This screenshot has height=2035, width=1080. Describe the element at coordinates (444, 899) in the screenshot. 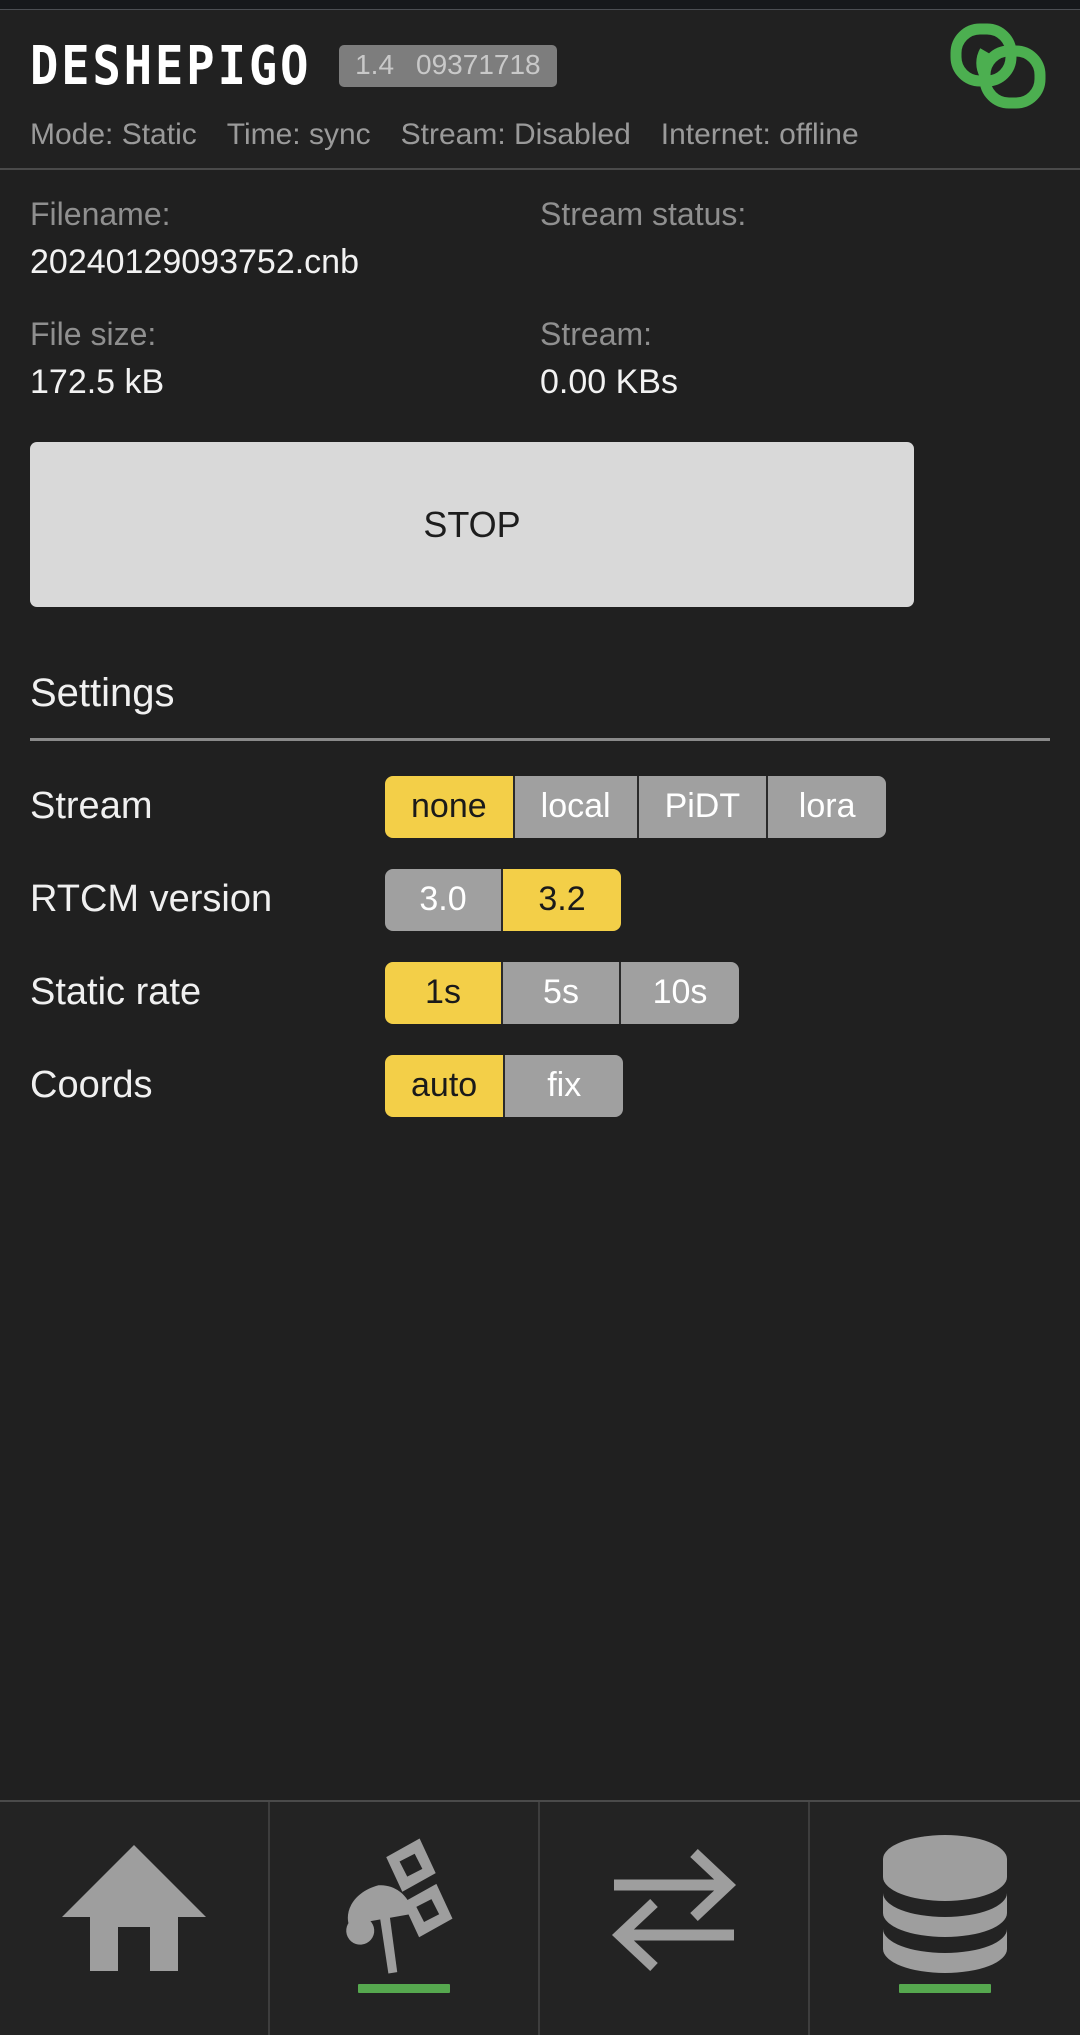

I see `segment-option: 3.0` at that location.